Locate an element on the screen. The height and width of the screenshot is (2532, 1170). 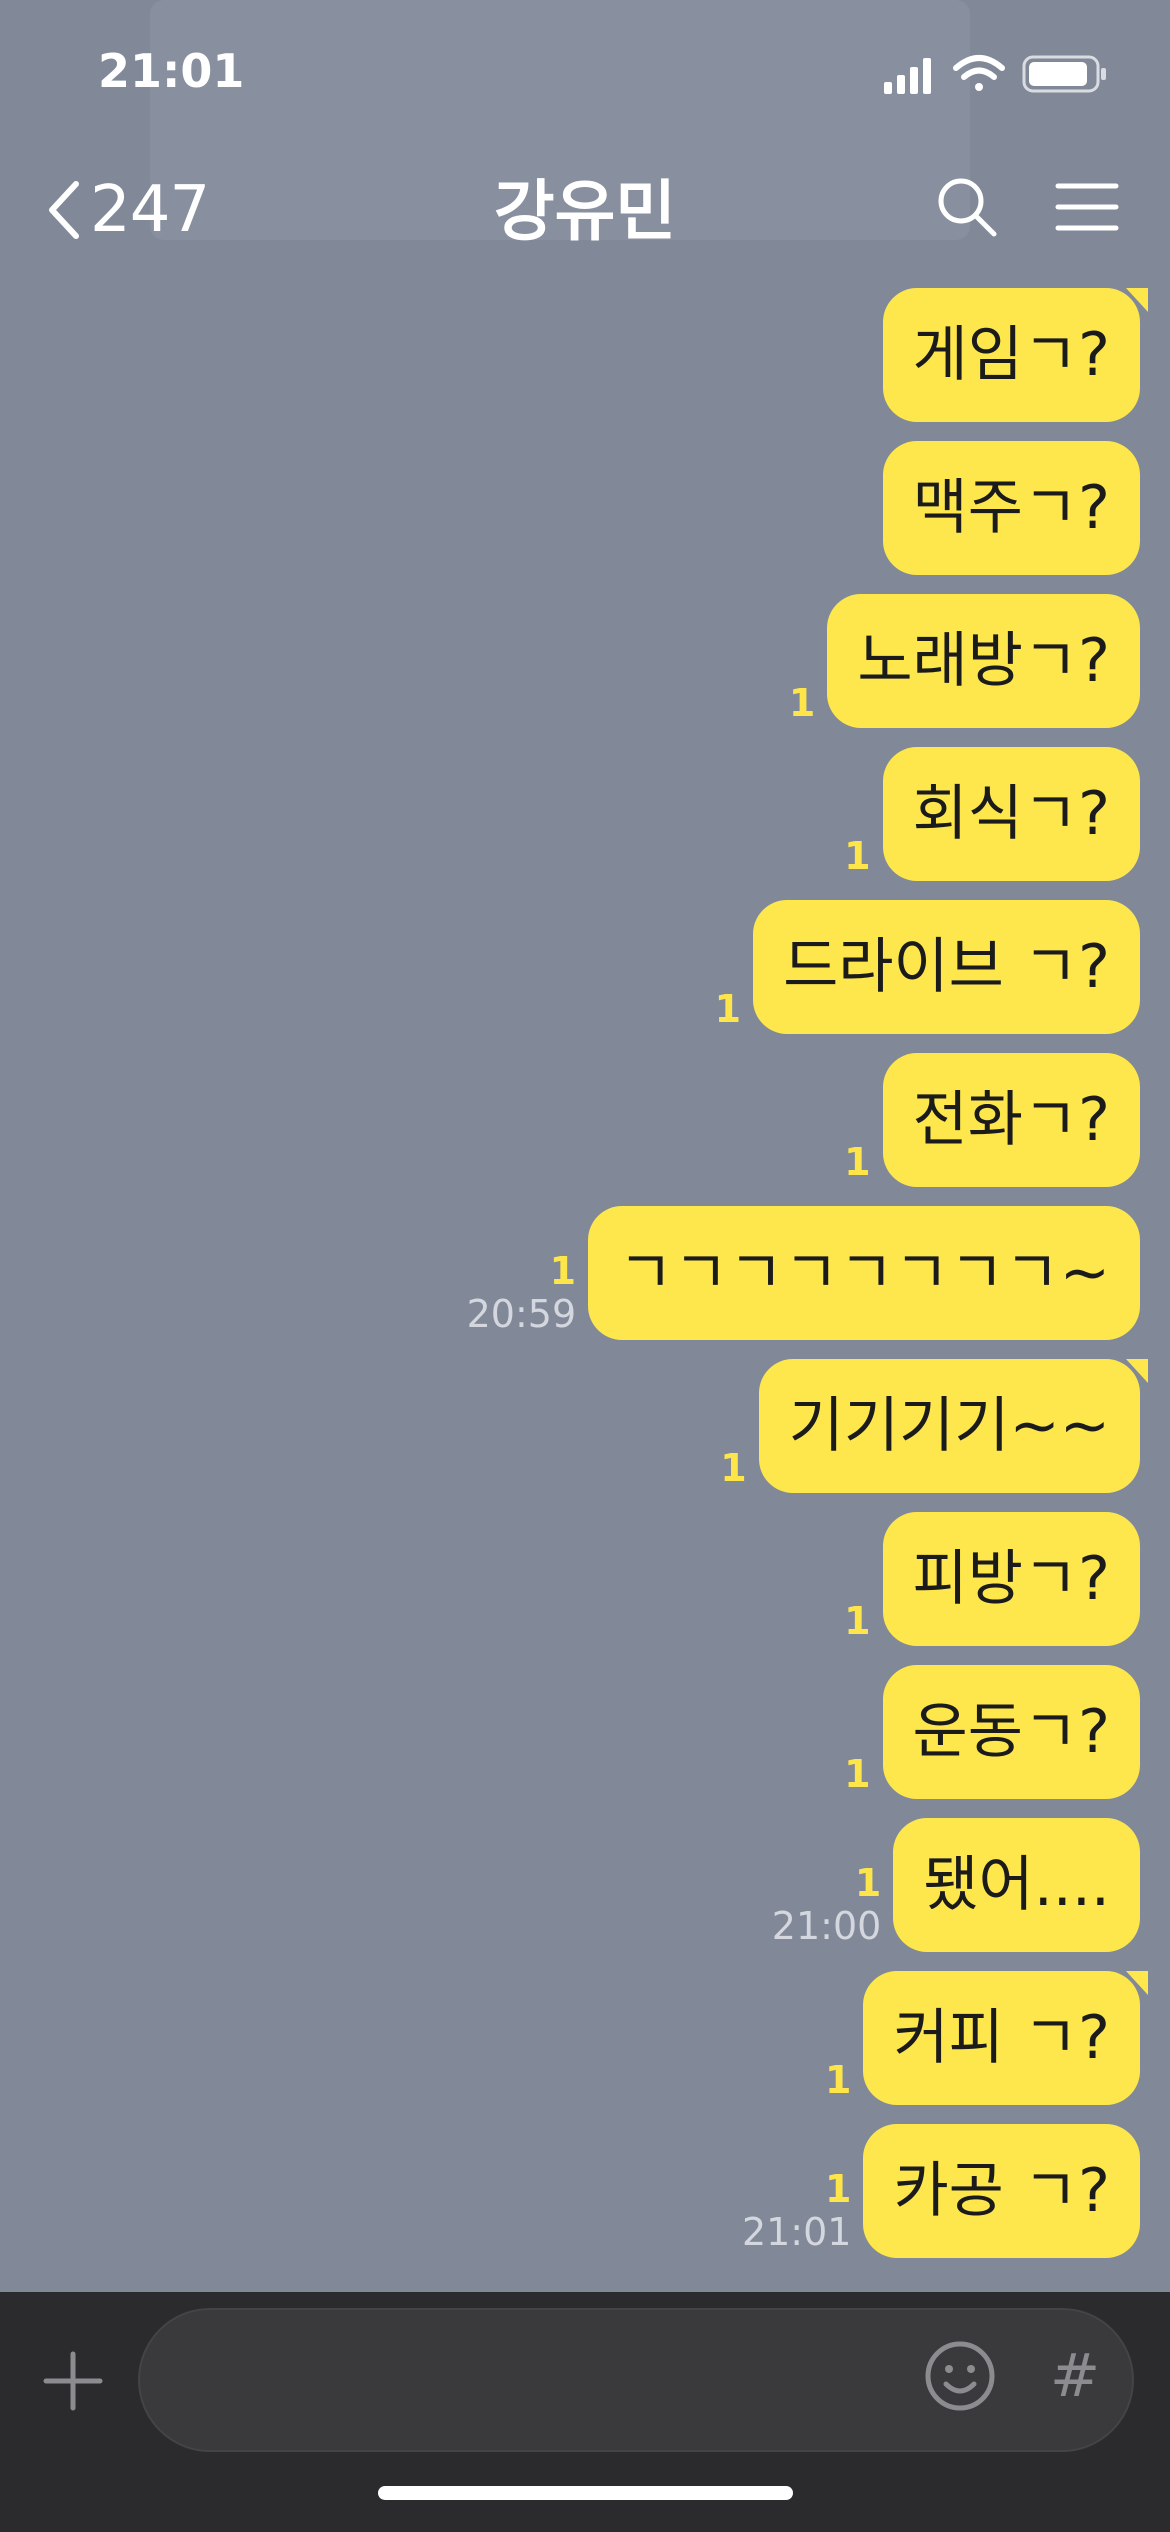
message-meta: 1 21:00 is located at coordinates (827, 1907).